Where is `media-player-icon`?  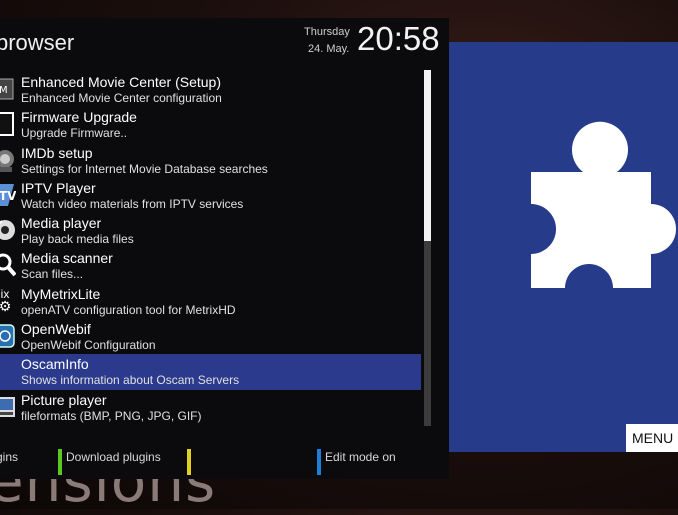 media-player-icon is located at coordinates (8, 230).